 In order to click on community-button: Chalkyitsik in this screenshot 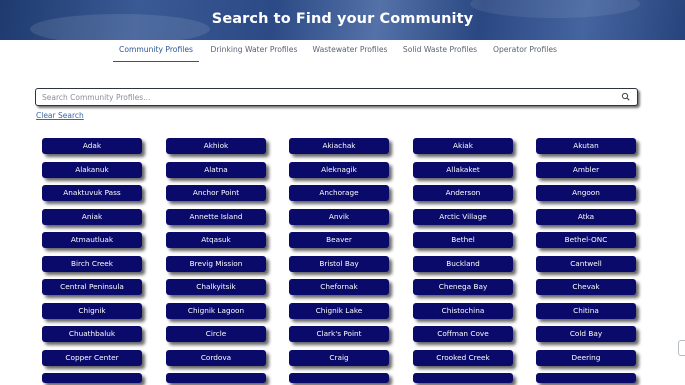, I will do `click(216, 287)`.